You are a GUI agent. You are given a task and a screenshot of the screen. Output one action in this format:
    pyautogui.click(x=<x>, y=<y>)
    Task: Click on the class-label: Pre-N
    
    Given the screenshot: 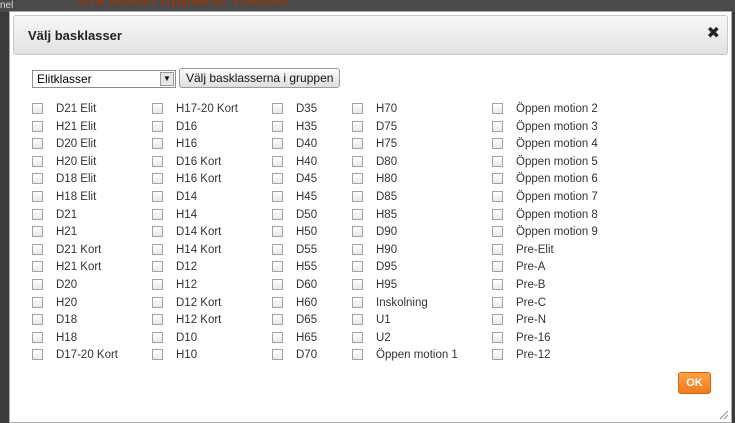 What is the action you would take?
    pyautogui.click(x=531, y=320)
    